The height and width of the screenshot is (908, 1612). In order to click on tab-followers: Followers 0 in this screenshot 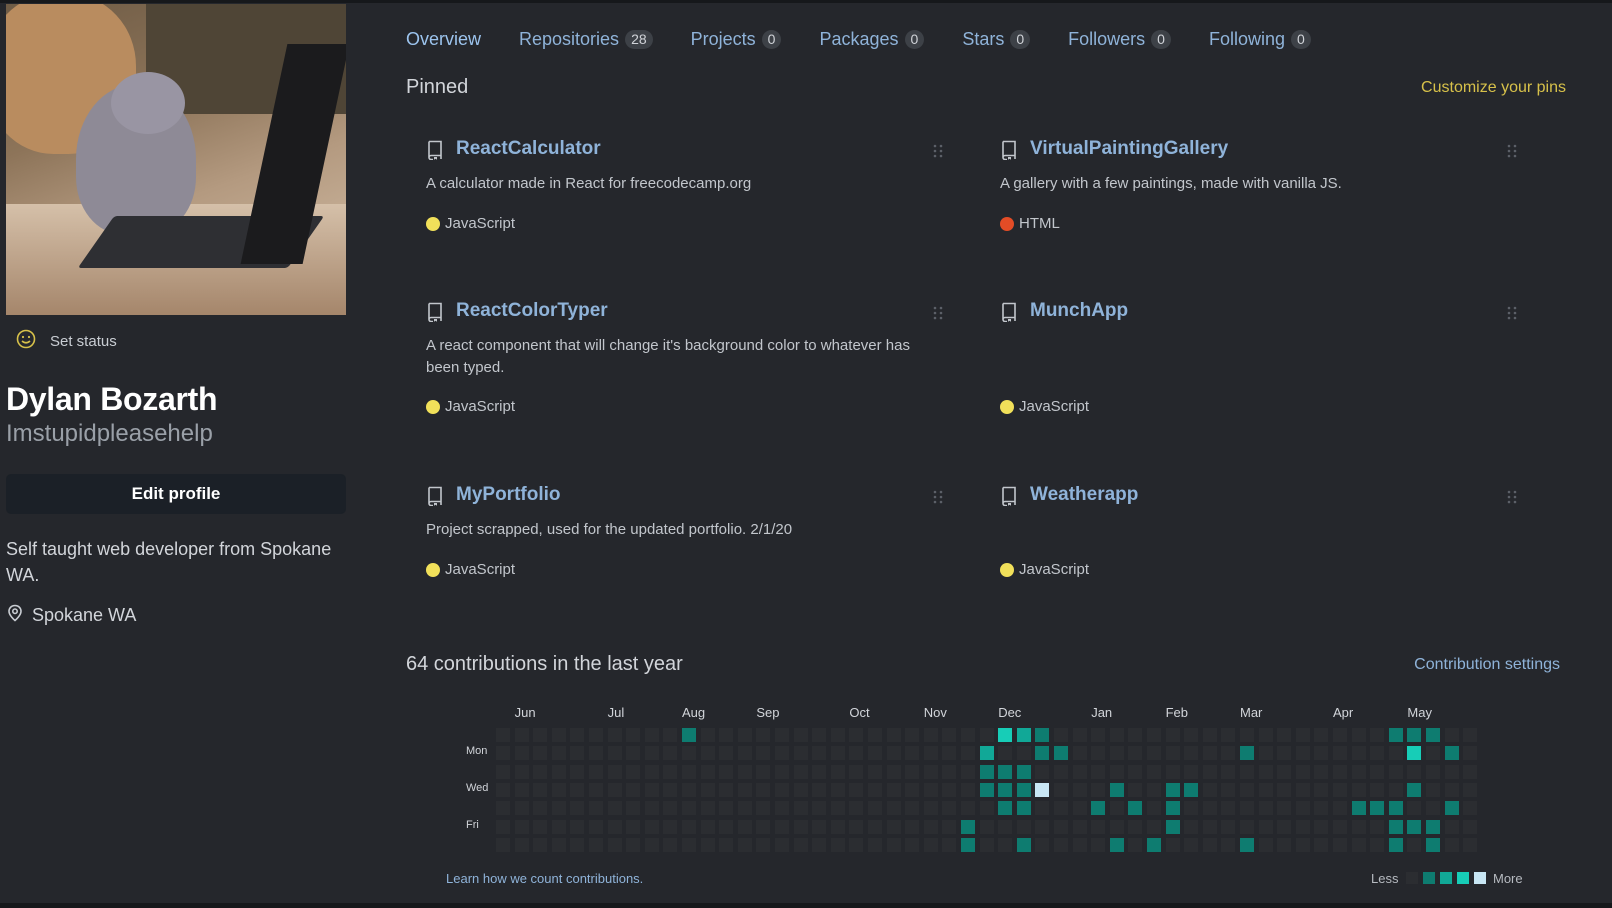, I will do `click(1119, 39)`.